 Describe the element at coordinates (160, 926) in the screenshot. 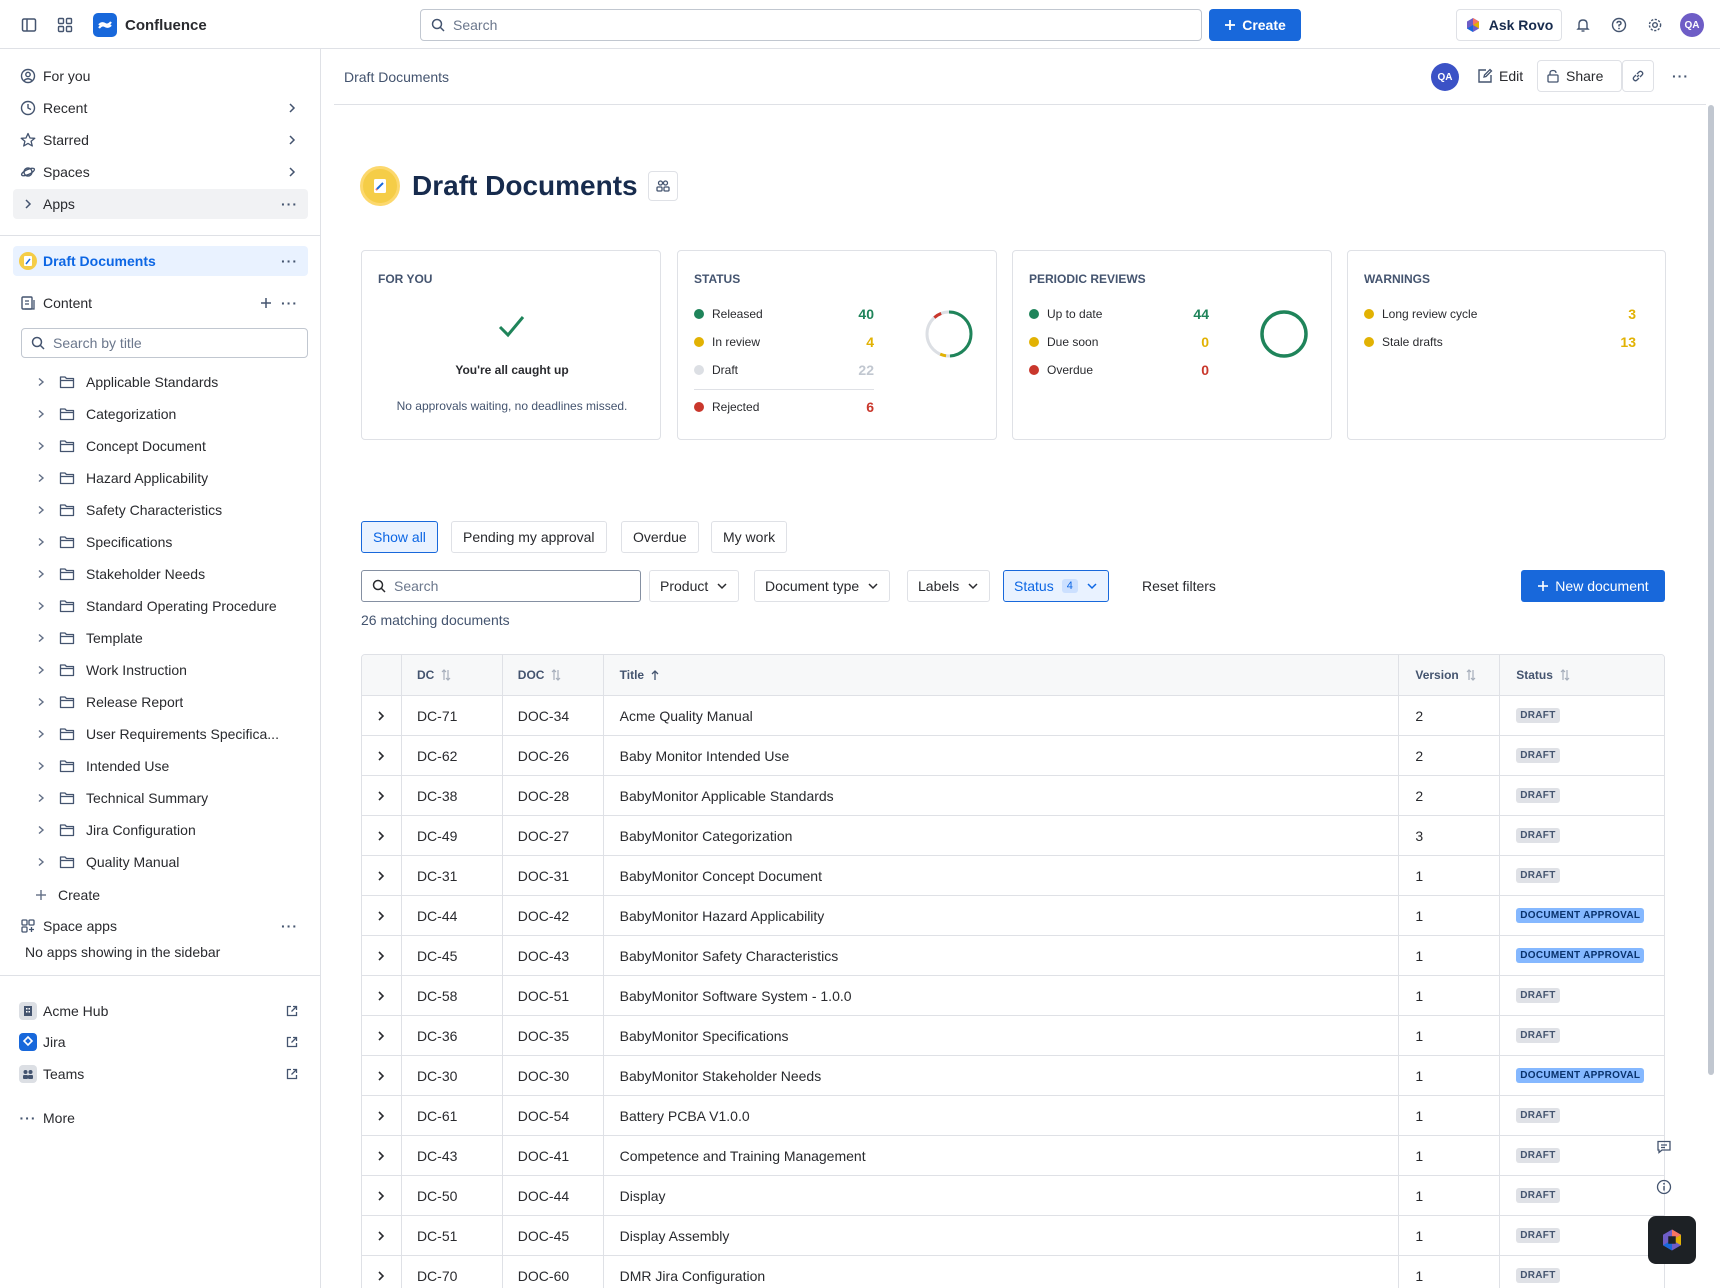

I see `space-apps-header: Space apps ···` at that location.